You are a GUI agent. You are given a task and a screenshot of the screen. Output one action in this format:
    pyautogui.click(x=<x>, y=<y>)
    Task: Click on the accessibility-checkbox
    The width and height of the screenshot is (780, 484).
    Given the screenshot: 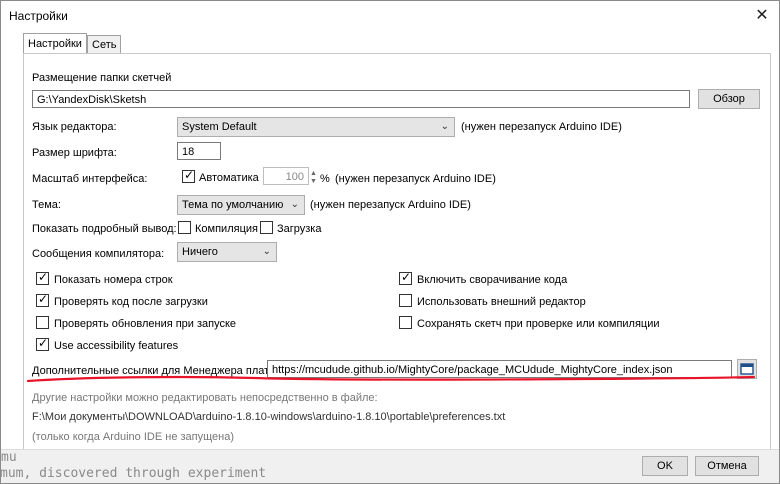 What is the action you would take?
    pyautogui.click(x=42, y=343)
    